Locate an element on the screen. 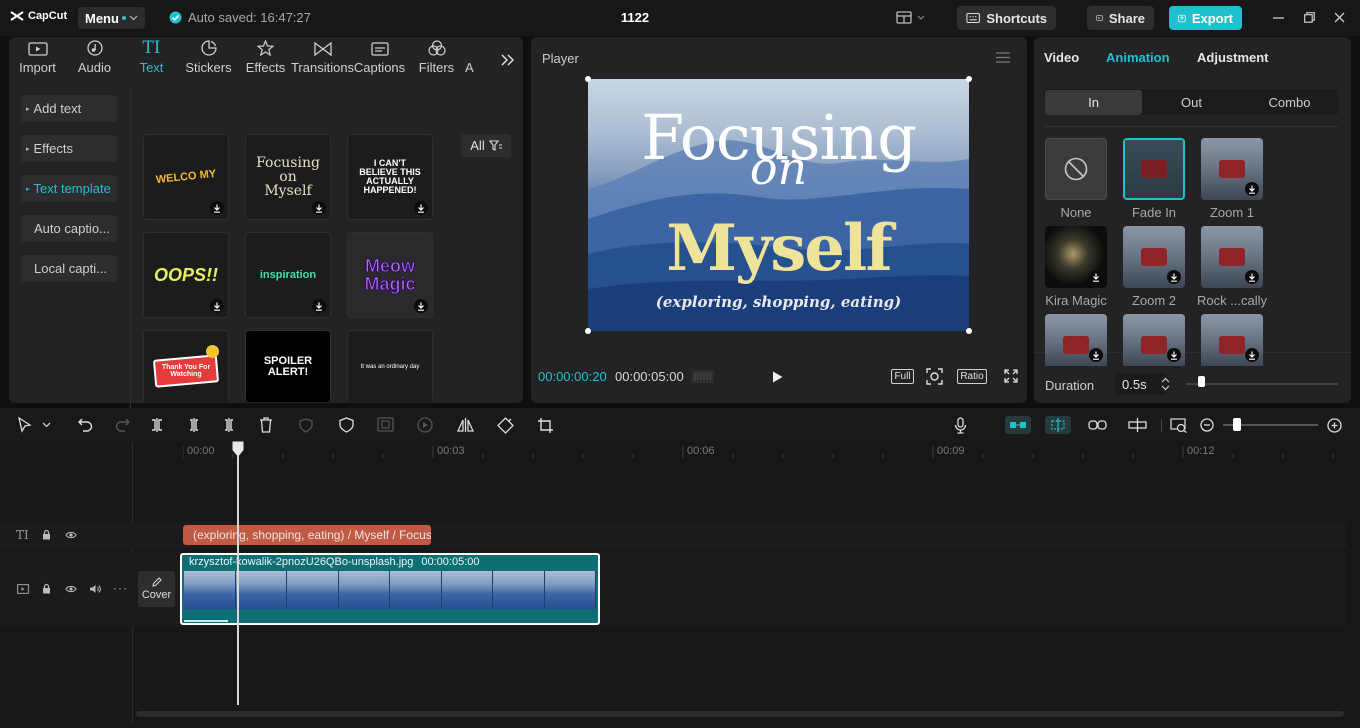 This screenshot has height=728, width=1360. eye-icon is located at coordinates (71, 535).